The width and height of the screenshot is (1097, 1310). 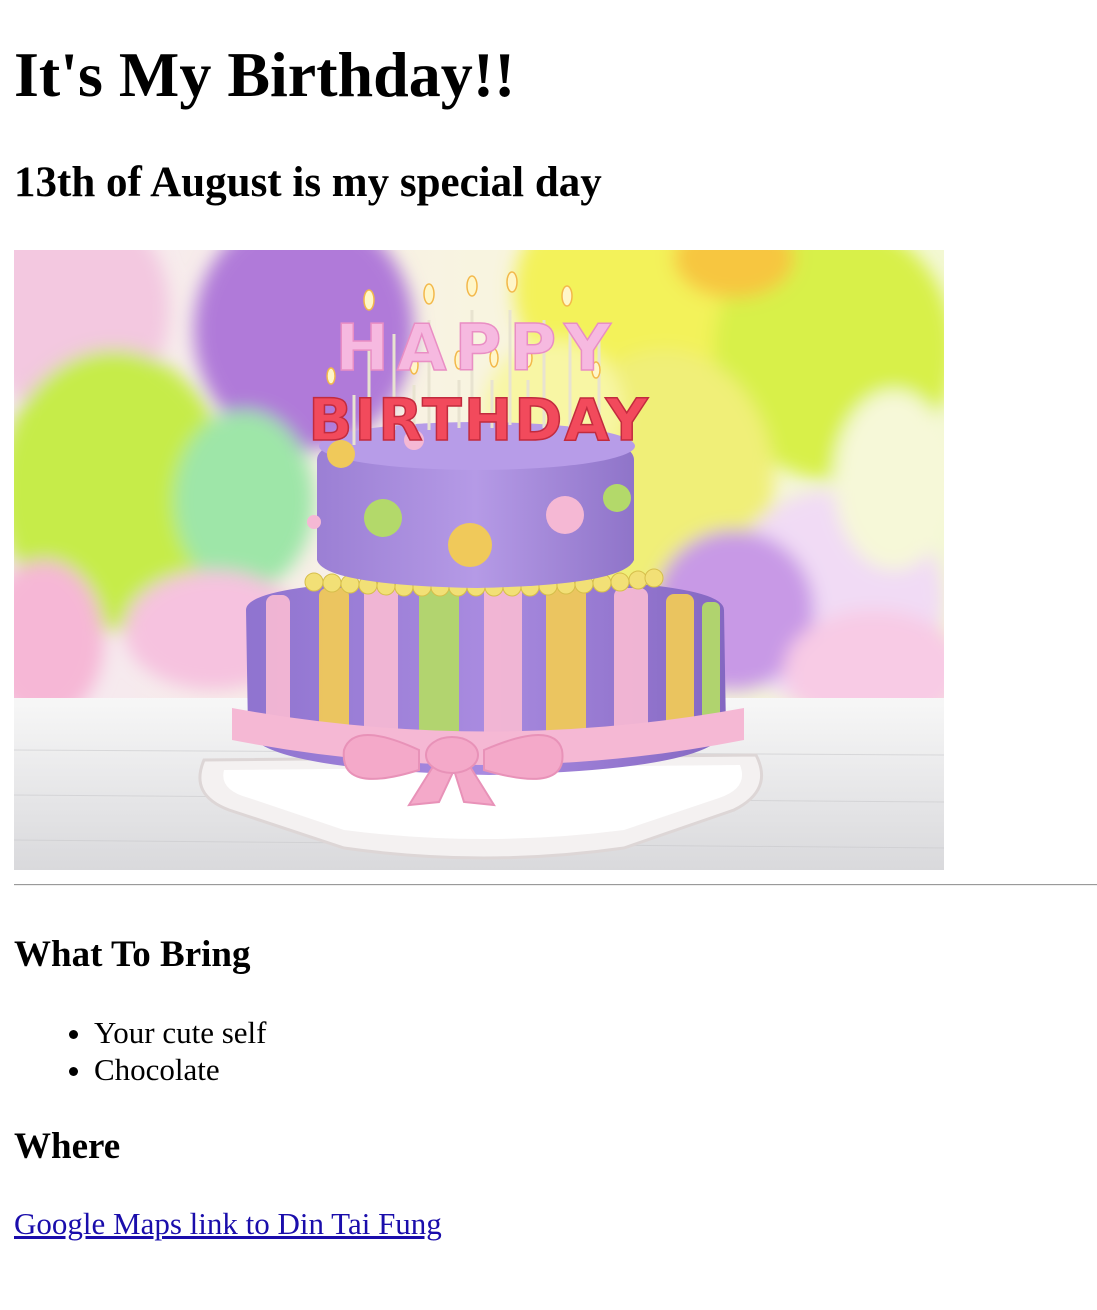 I want to click on google-maps-link: Google Maps link to Din Tai Fung, so click(x=228, y=1223).